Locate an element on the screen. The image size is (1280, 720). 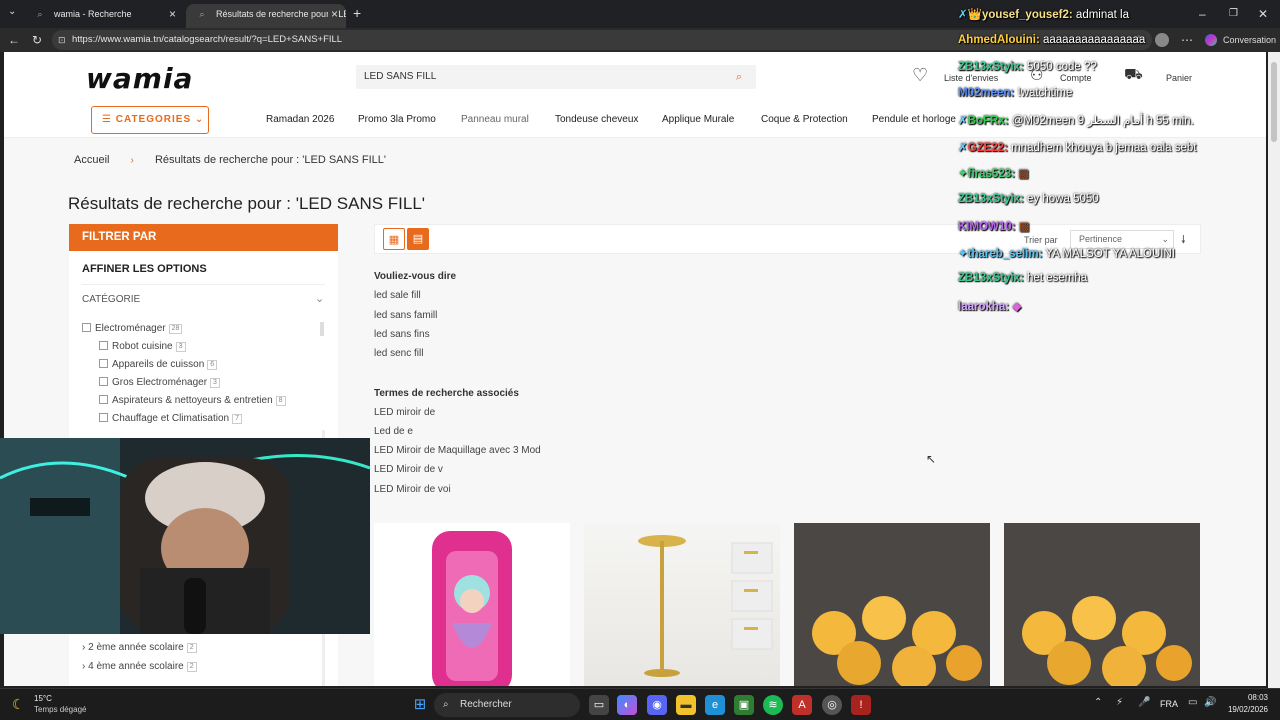
breadcrumb-home: Accueil is located at coordinates (91, 160).